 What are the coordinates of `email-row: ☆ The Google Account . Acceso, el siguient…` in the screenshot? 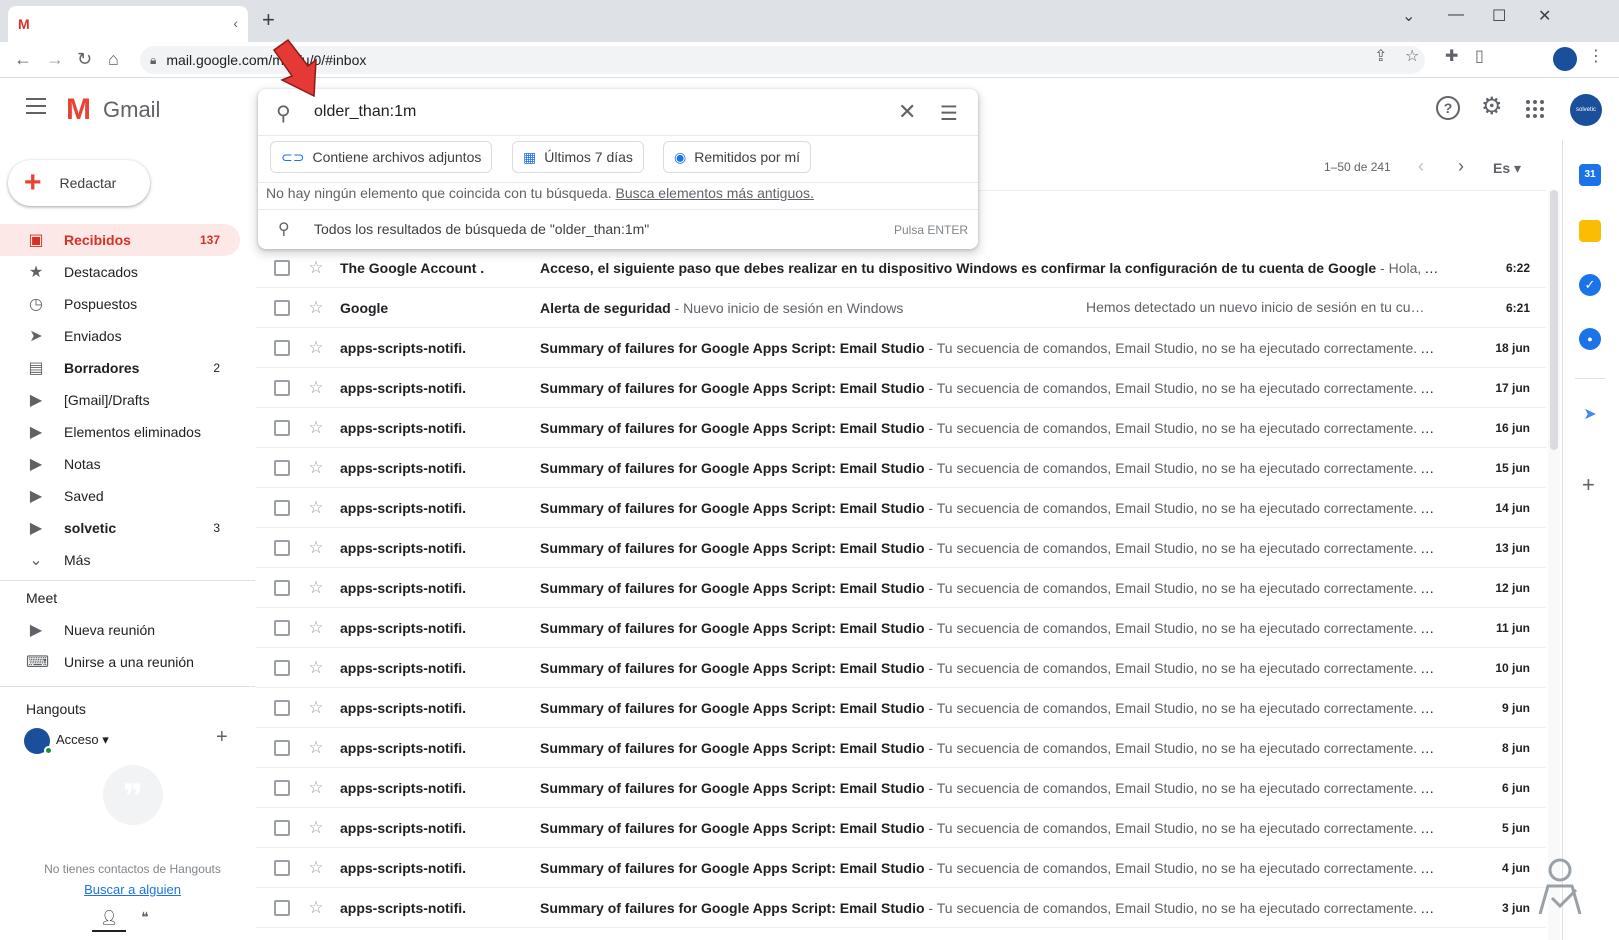 It's located at (901, 268).